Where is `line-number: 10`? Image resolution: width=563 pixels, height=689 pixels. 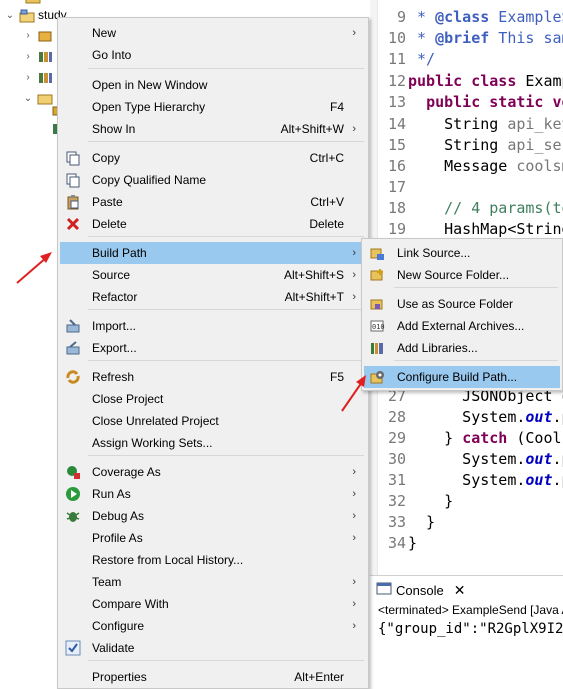
line-number: 10 is located at coordinates (396, 38).